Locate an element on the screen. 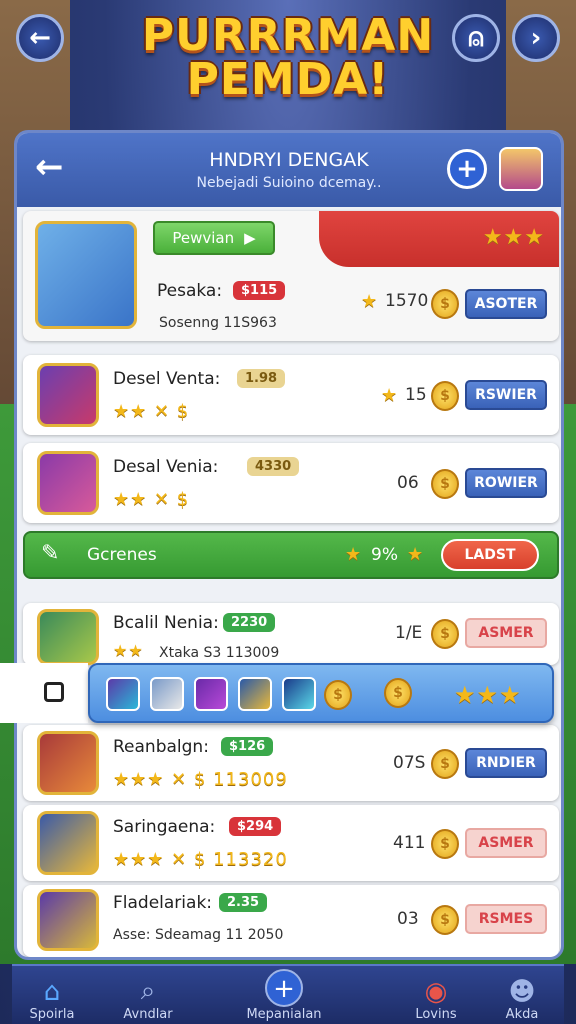 This screenshot has width=576, height=1024. item-action-button: RNDIER is located at coordinates (506, 763).